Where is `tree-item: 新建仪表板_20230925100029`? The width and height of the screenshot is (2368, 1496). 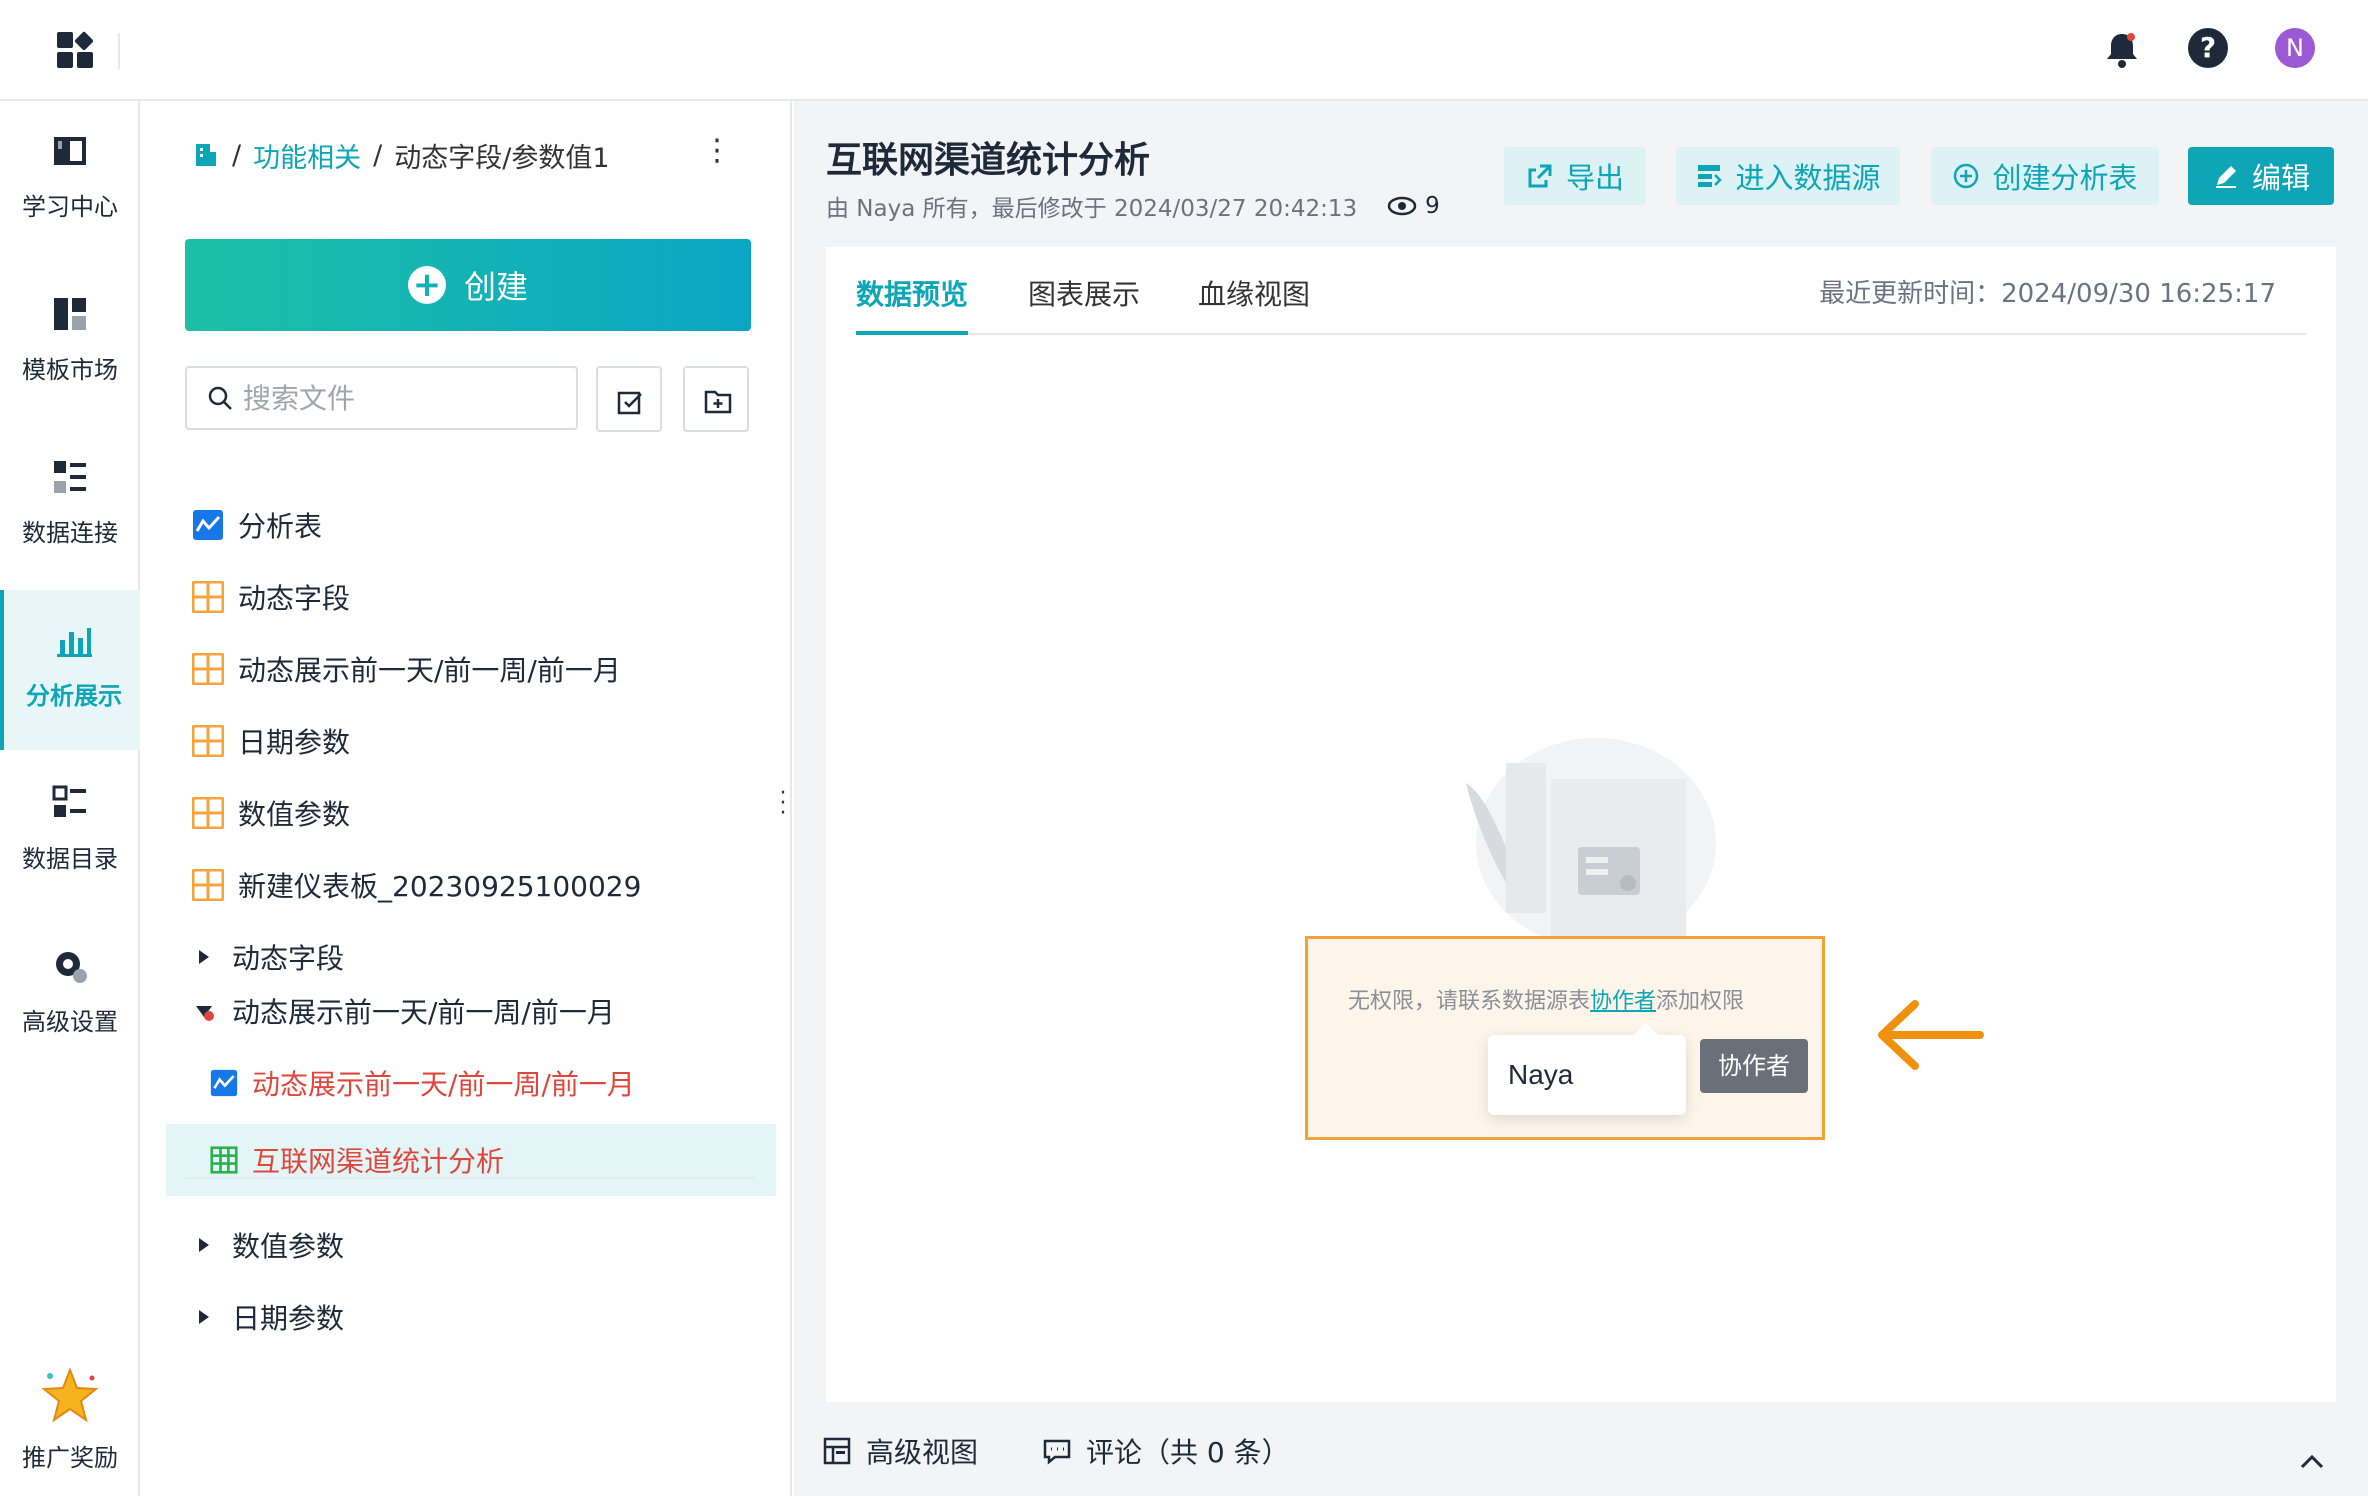 tree-item: 新建仪表板_20230925100029 is located at coordinates (467, 885).